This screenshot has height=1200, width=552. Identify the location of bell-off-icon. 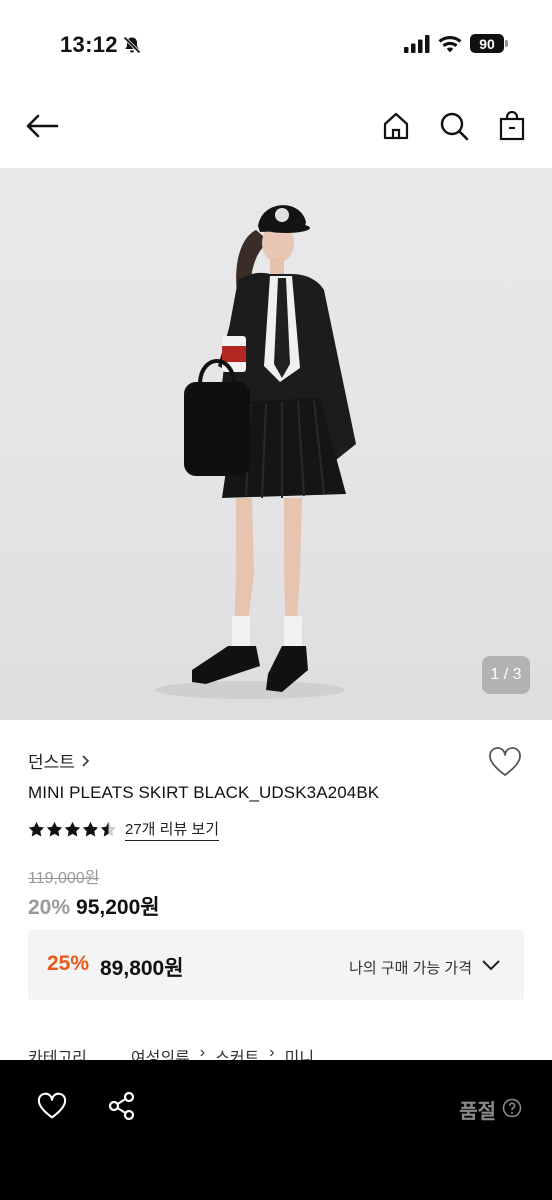
(132, 45).